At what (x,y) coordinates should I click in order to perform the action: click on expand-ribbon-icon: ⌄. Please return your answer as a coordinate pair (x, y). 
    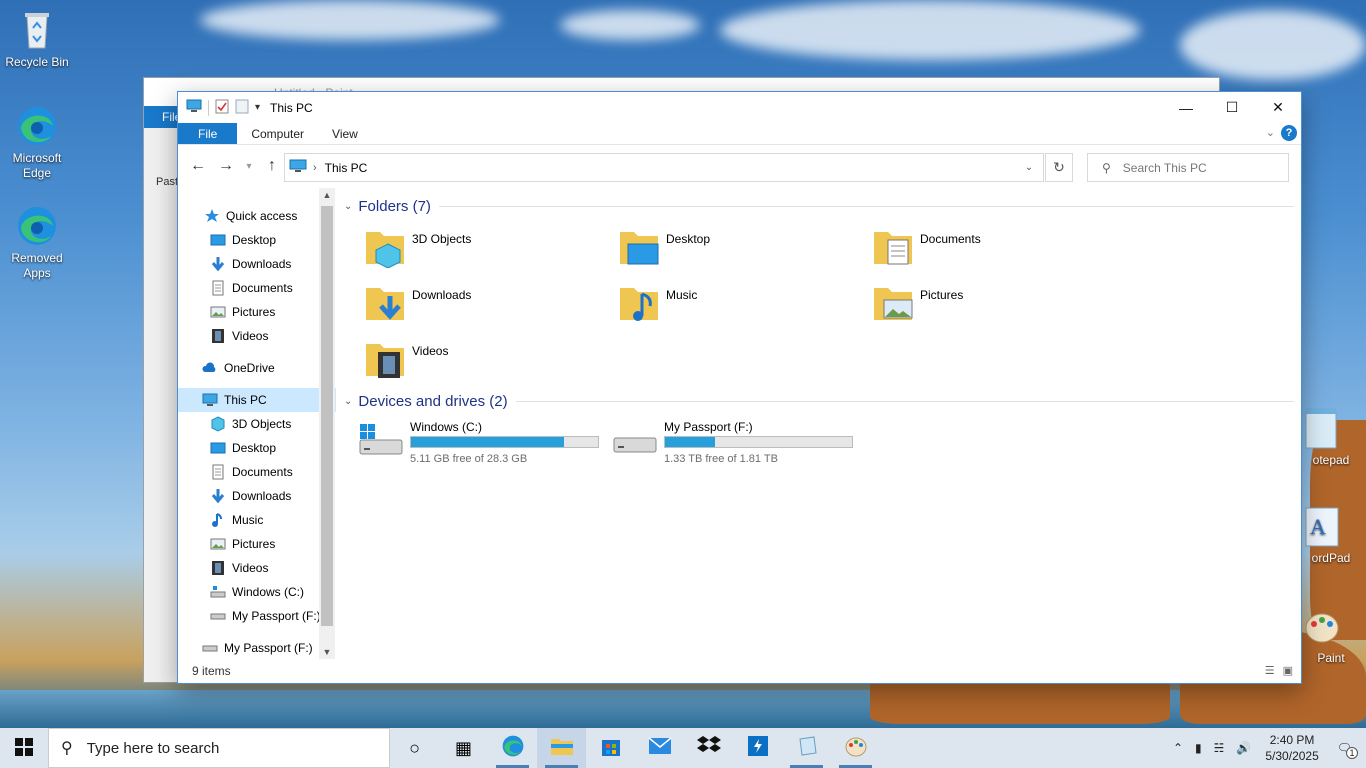
    Looking at the image, I should click on (1270, 132).